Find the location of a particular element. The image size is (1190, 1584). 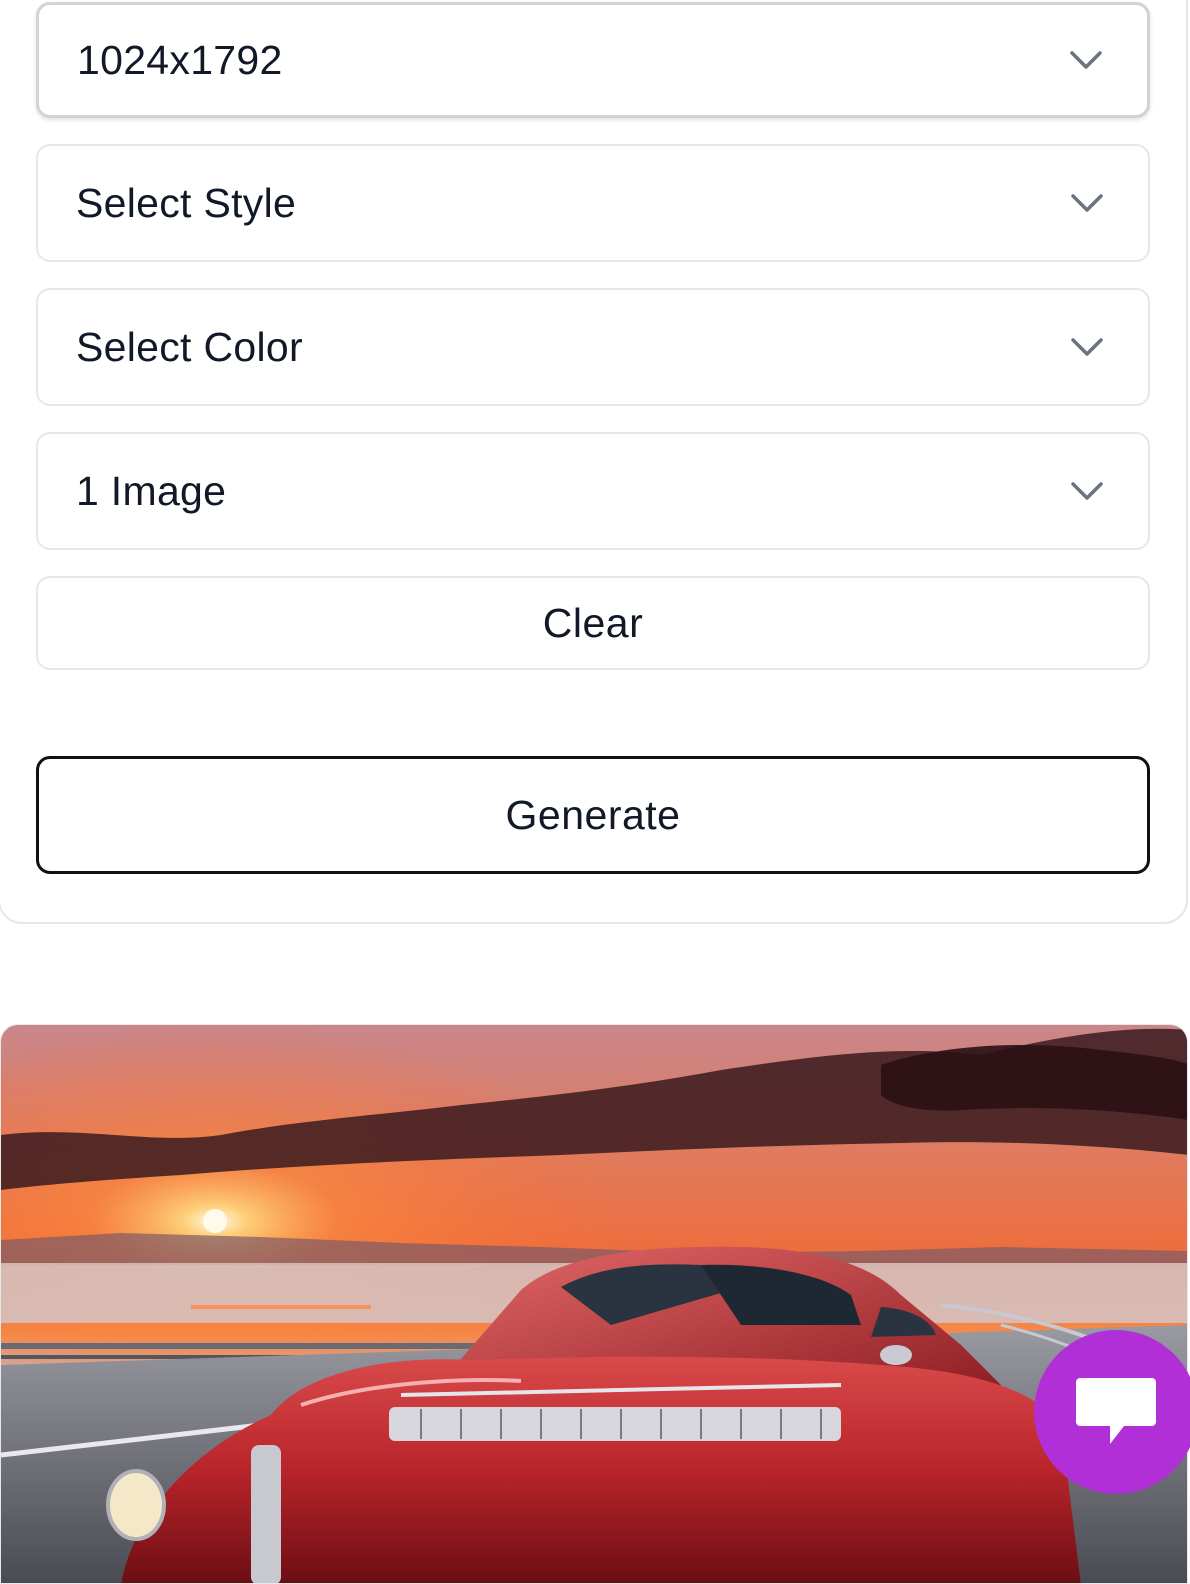

size-select-value: 1024x1792 is located at coordinates (180, 59).